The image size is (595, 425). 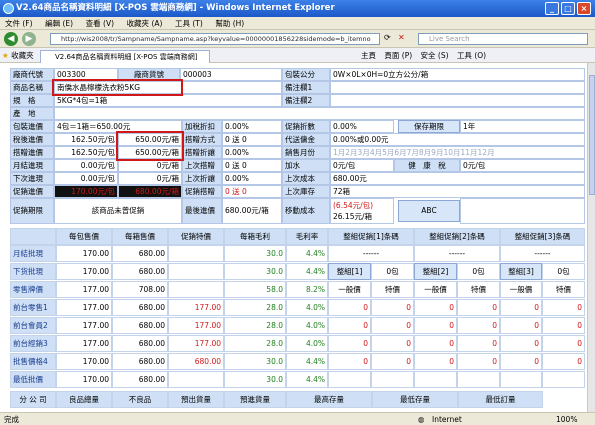 What do you see at coordinates (521, 289) in the screenshot?
I see `grid-combo-3-a: 一般價` at bounding box center [521, 289].